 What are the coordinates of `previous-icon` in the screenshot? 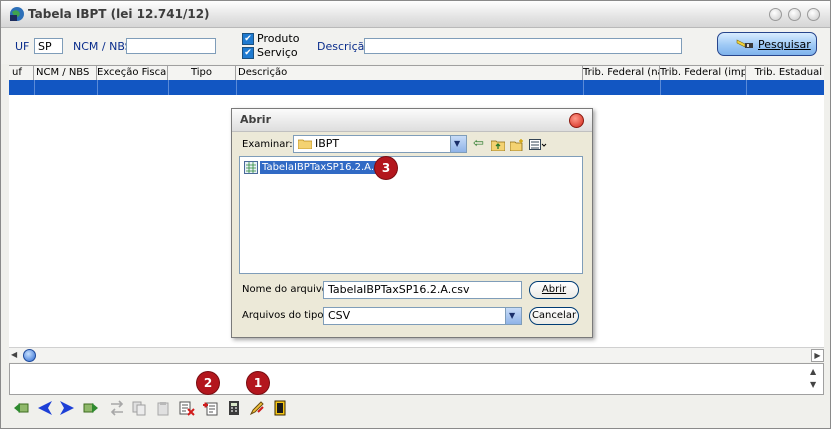 It's located at (45, 408).